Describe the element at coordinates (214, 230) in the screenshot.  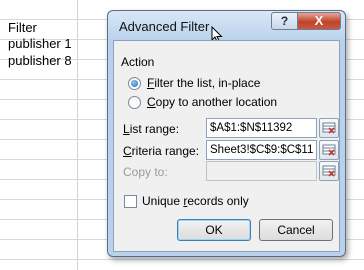
I see `ok-button: OK` at that location.